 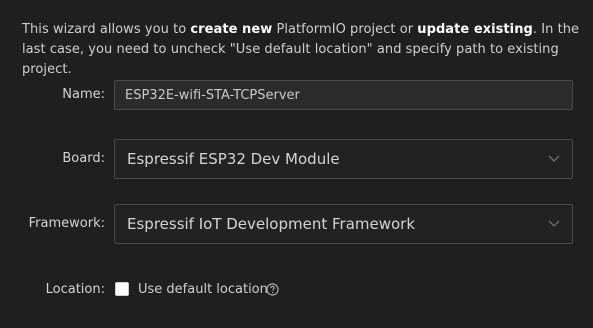 I want to click on location-row: Location: Use default location, so click(x=296, y=290).